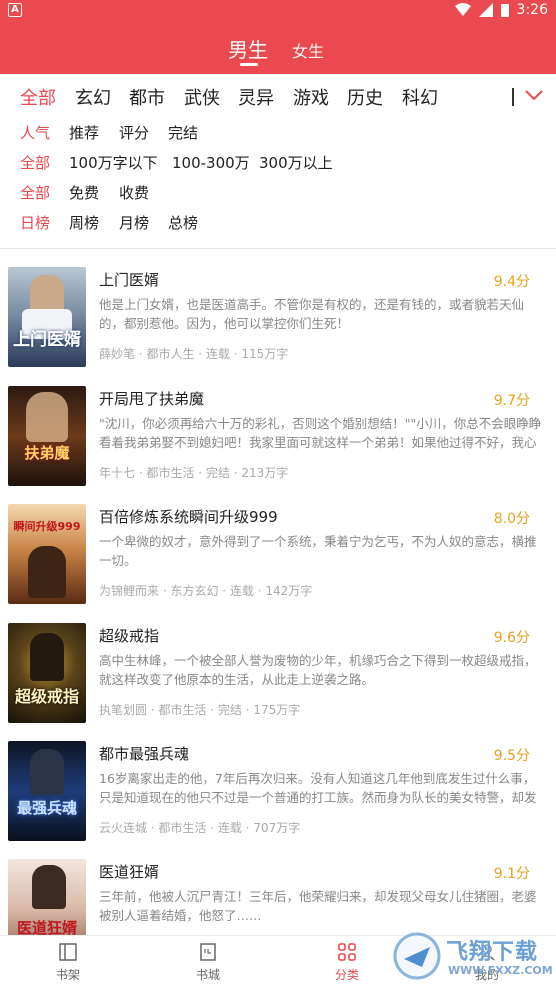  What do you see at coordinates (47, 317) in the screenshot?
I see `book-cover: 上门医婿` at bounding box center [47, 317].